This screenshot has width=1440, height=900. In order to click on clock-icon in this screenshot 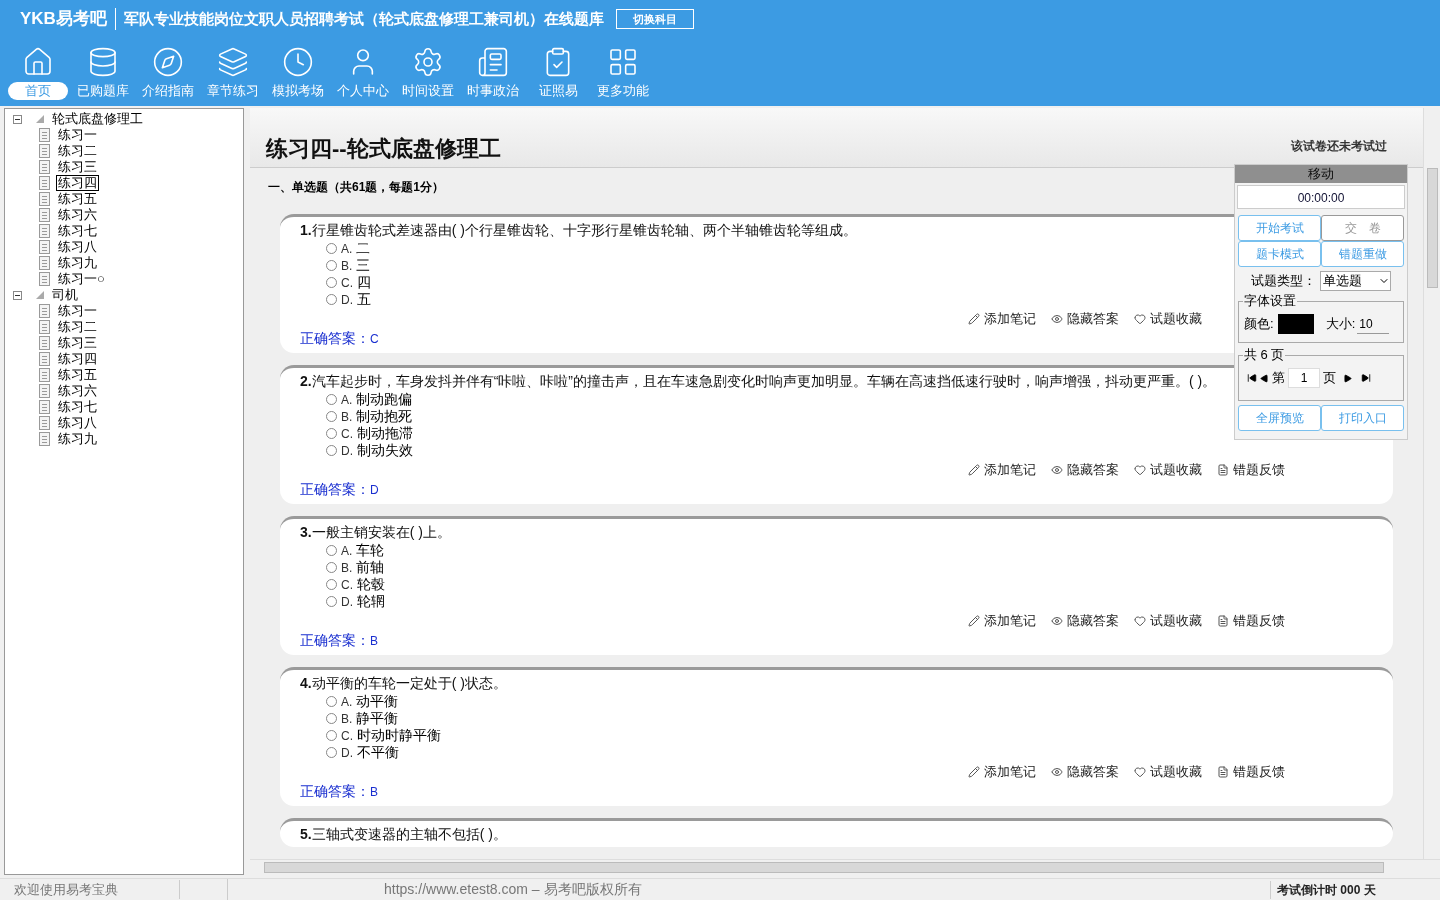, I will do `click(298, 62)`.